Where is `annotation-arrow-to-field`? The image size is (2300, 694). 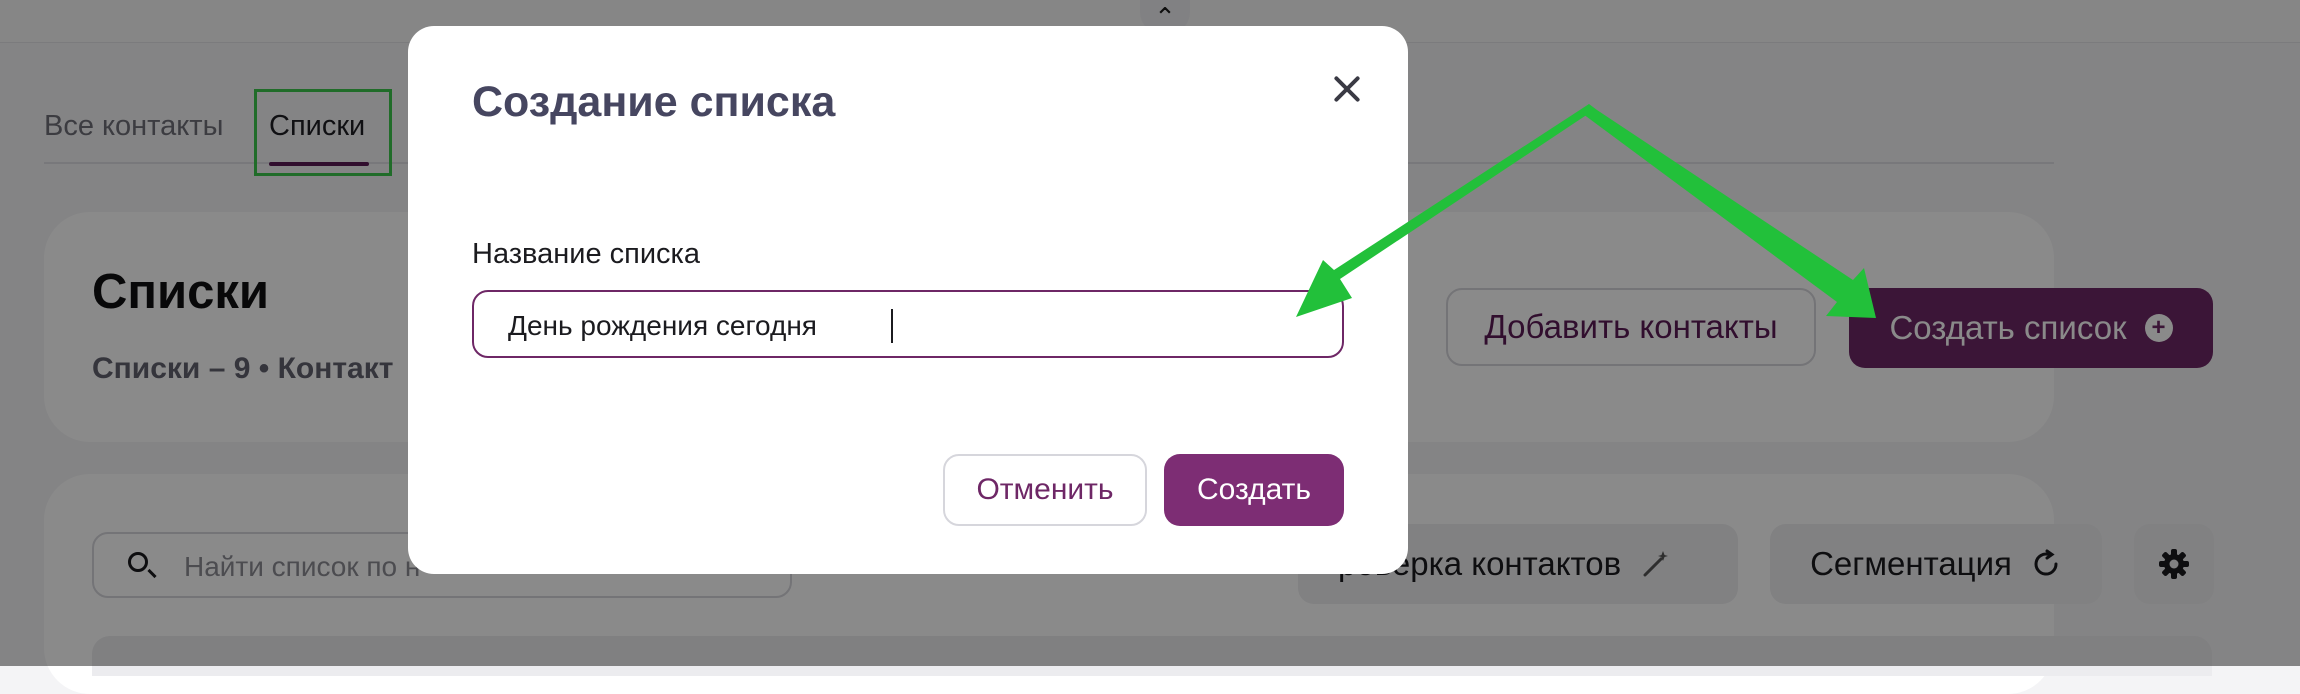 annotation-arrow-to-field is located at coordinates (1443, 210).